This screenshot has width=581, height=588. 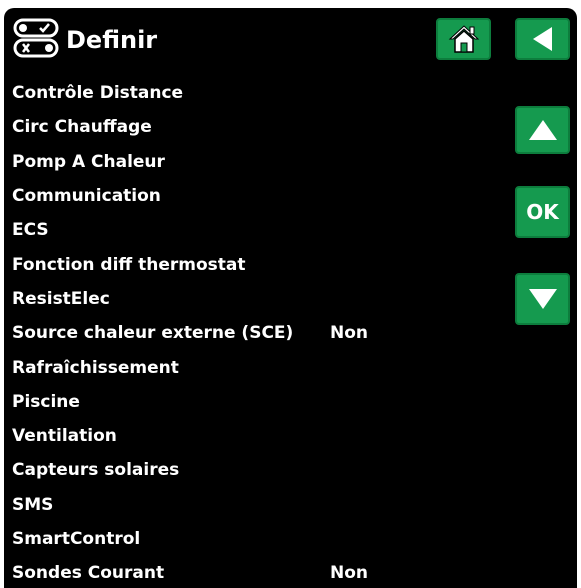 What do you see at coordinates (262, 572) in the screenshot?
I see `menu-item-sondes-courant: Sondes Courant Non` at bounding box center [262, 572].